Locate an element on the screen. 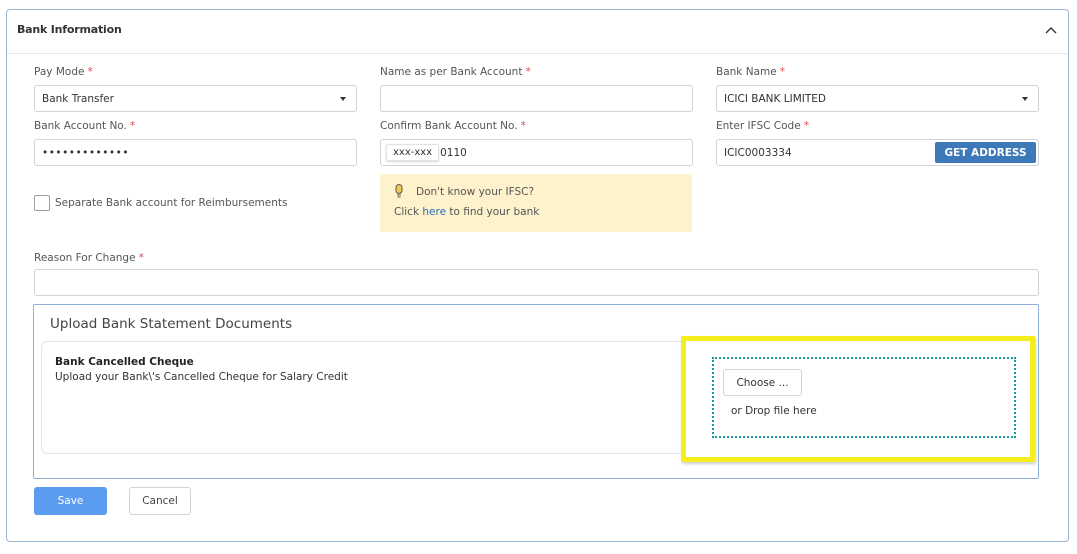  reimbursement-checkbox is located at coordinates (42, 203).